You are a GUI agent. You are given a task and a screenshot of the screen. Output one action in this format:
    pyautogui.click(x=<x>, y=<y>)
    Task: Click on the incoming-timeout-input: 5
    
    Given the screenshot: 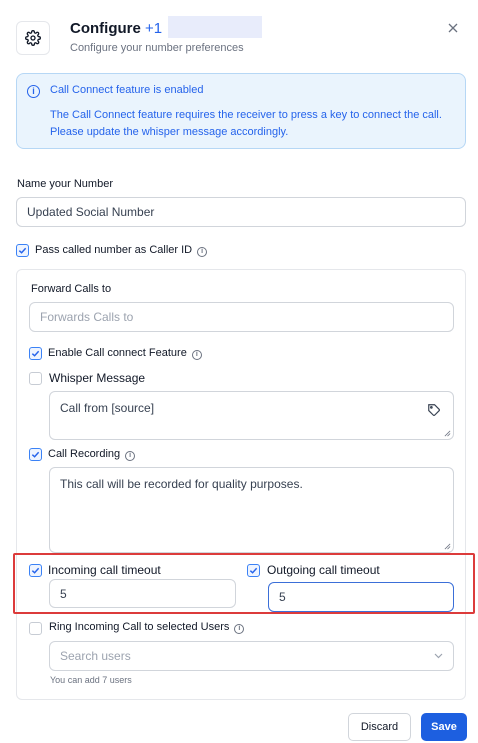 What is the action you would take?
    pyautogui.click(x=142, y=593)
    